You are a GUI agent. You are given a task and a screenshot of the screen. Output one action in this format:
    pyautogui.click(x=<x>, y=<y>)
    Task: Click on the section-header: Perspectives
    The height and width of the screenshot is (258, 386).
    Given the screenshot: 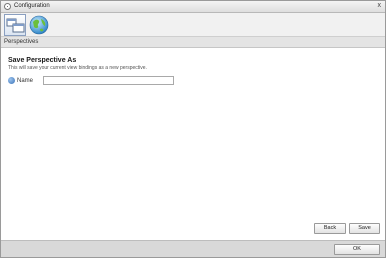 What is the action you would take?
    pyautogui.click(x=193, y=42)
    